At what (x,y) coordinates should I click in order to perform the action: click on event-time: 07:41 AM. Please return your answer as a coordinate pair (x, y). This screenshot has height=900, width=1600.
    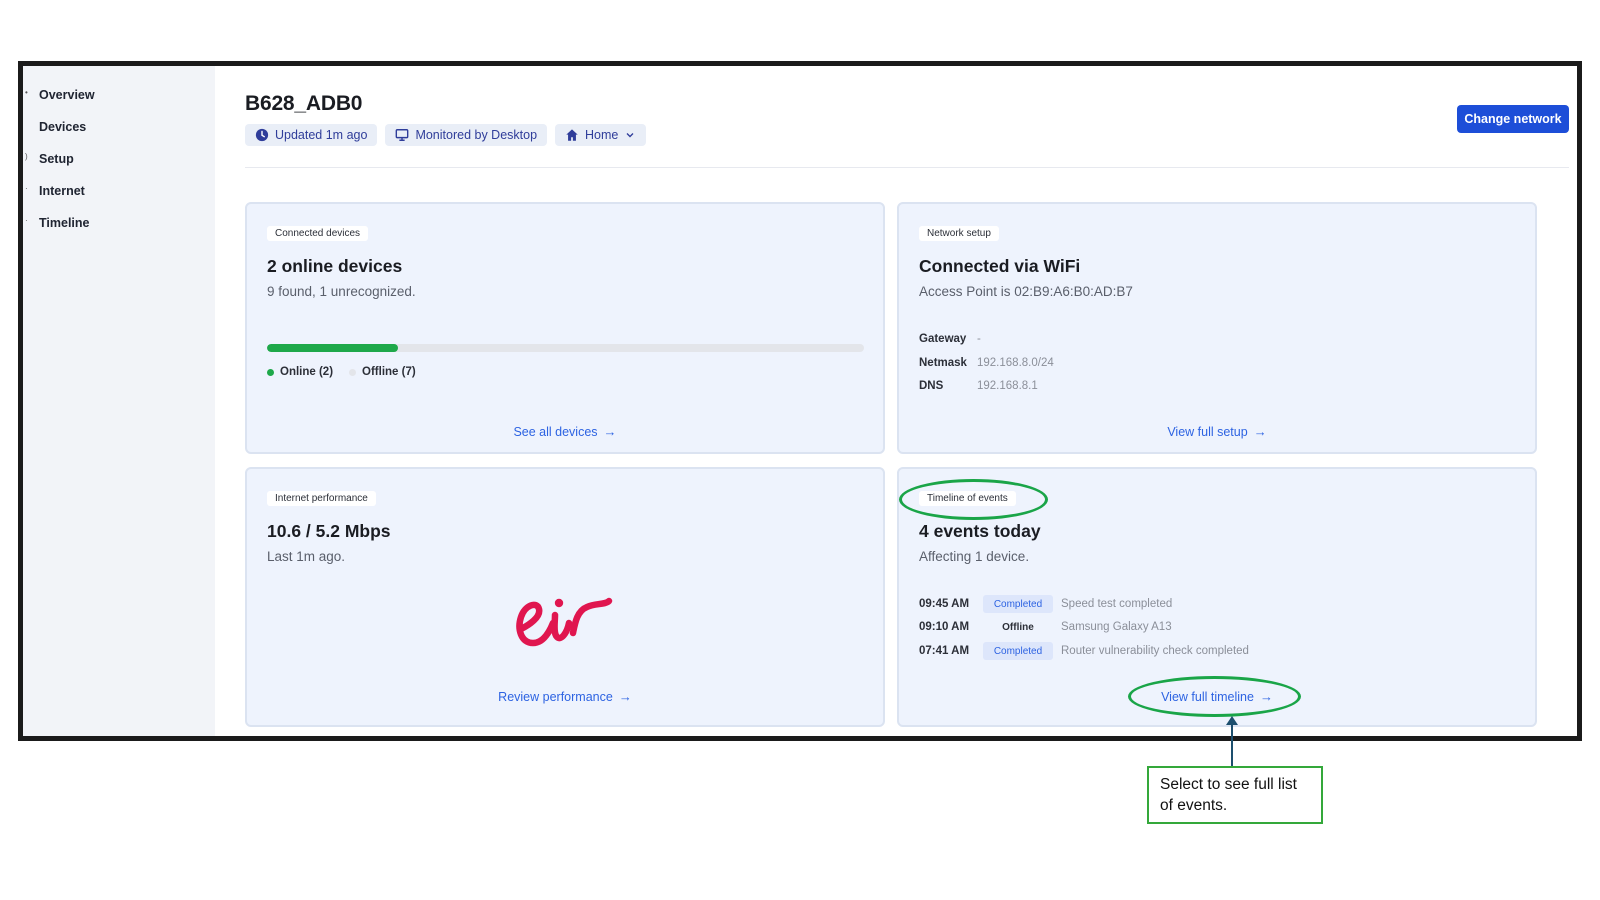
    Looking at the image, I should click on (944, 651).